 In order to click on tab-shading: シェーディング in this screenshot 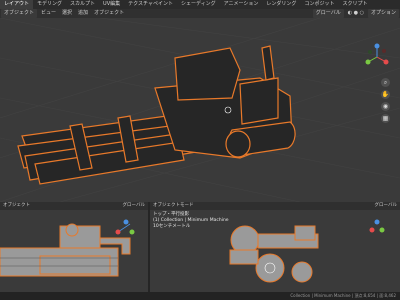, I will do `click(198, 4)`.